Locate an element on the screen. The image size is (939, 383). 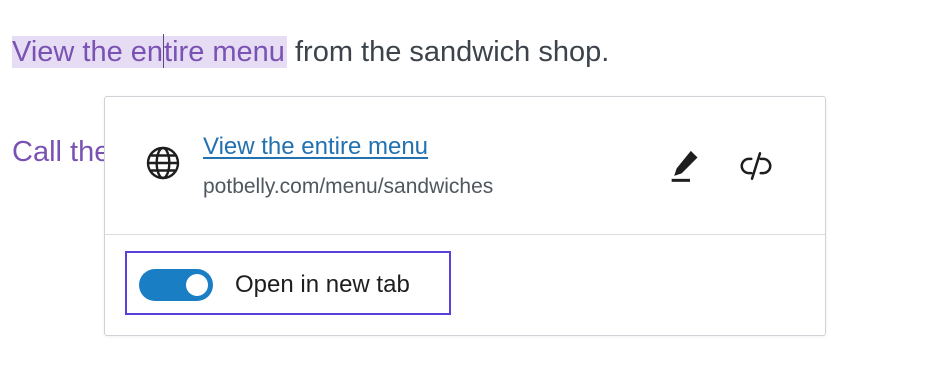
link-text-part-2: tire menu is located at coordinates (224, 52).